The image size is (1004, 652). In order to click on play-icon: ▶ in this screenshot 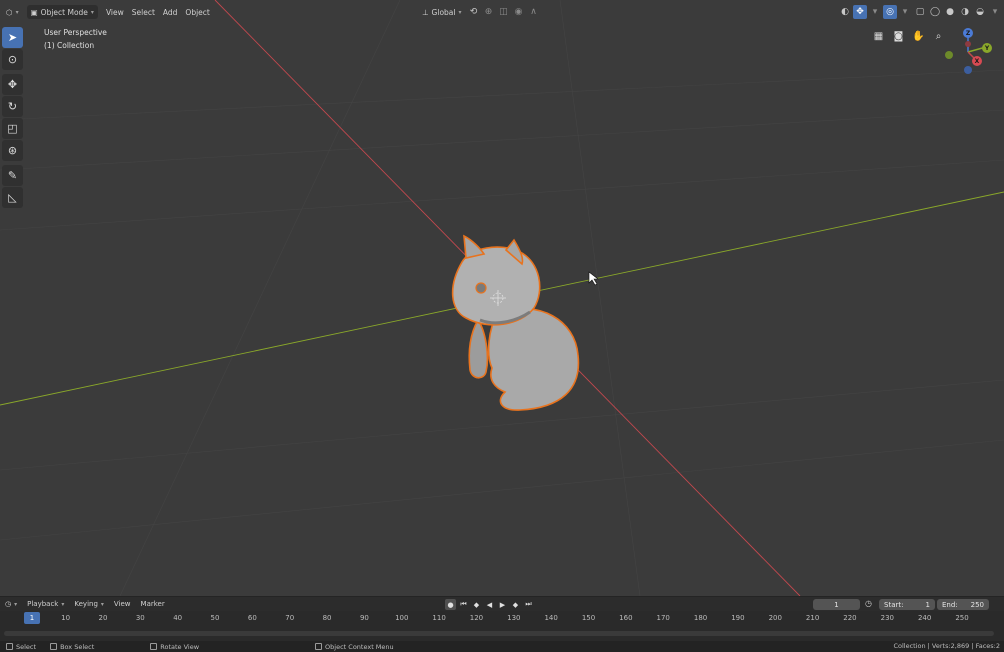, I will do `click(502, 604)`.